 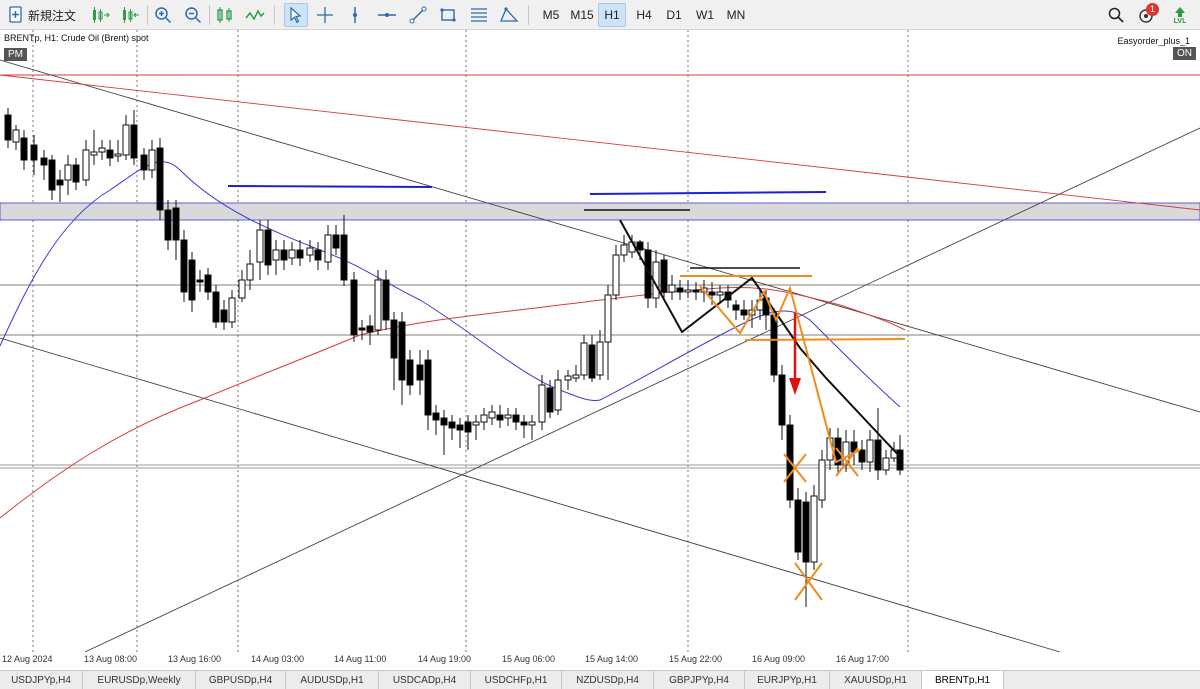 What do you see at coordinates (863, 659) in the screenshot?
I see `time-label: 16 Aug 17:00` at bounding box center [863, 659].